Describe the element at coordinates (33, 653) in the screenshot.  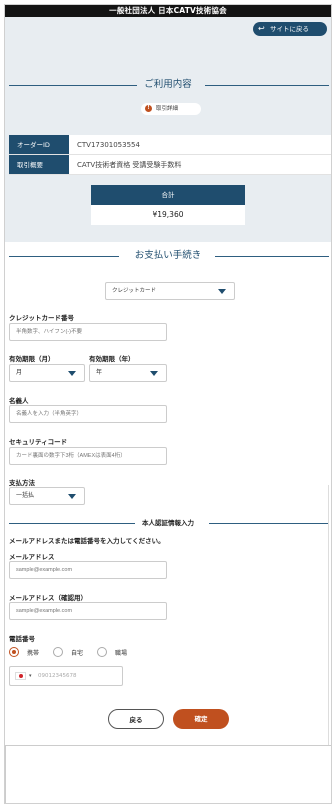
I see `phone-type-mobile-label: 携帯` at that location.